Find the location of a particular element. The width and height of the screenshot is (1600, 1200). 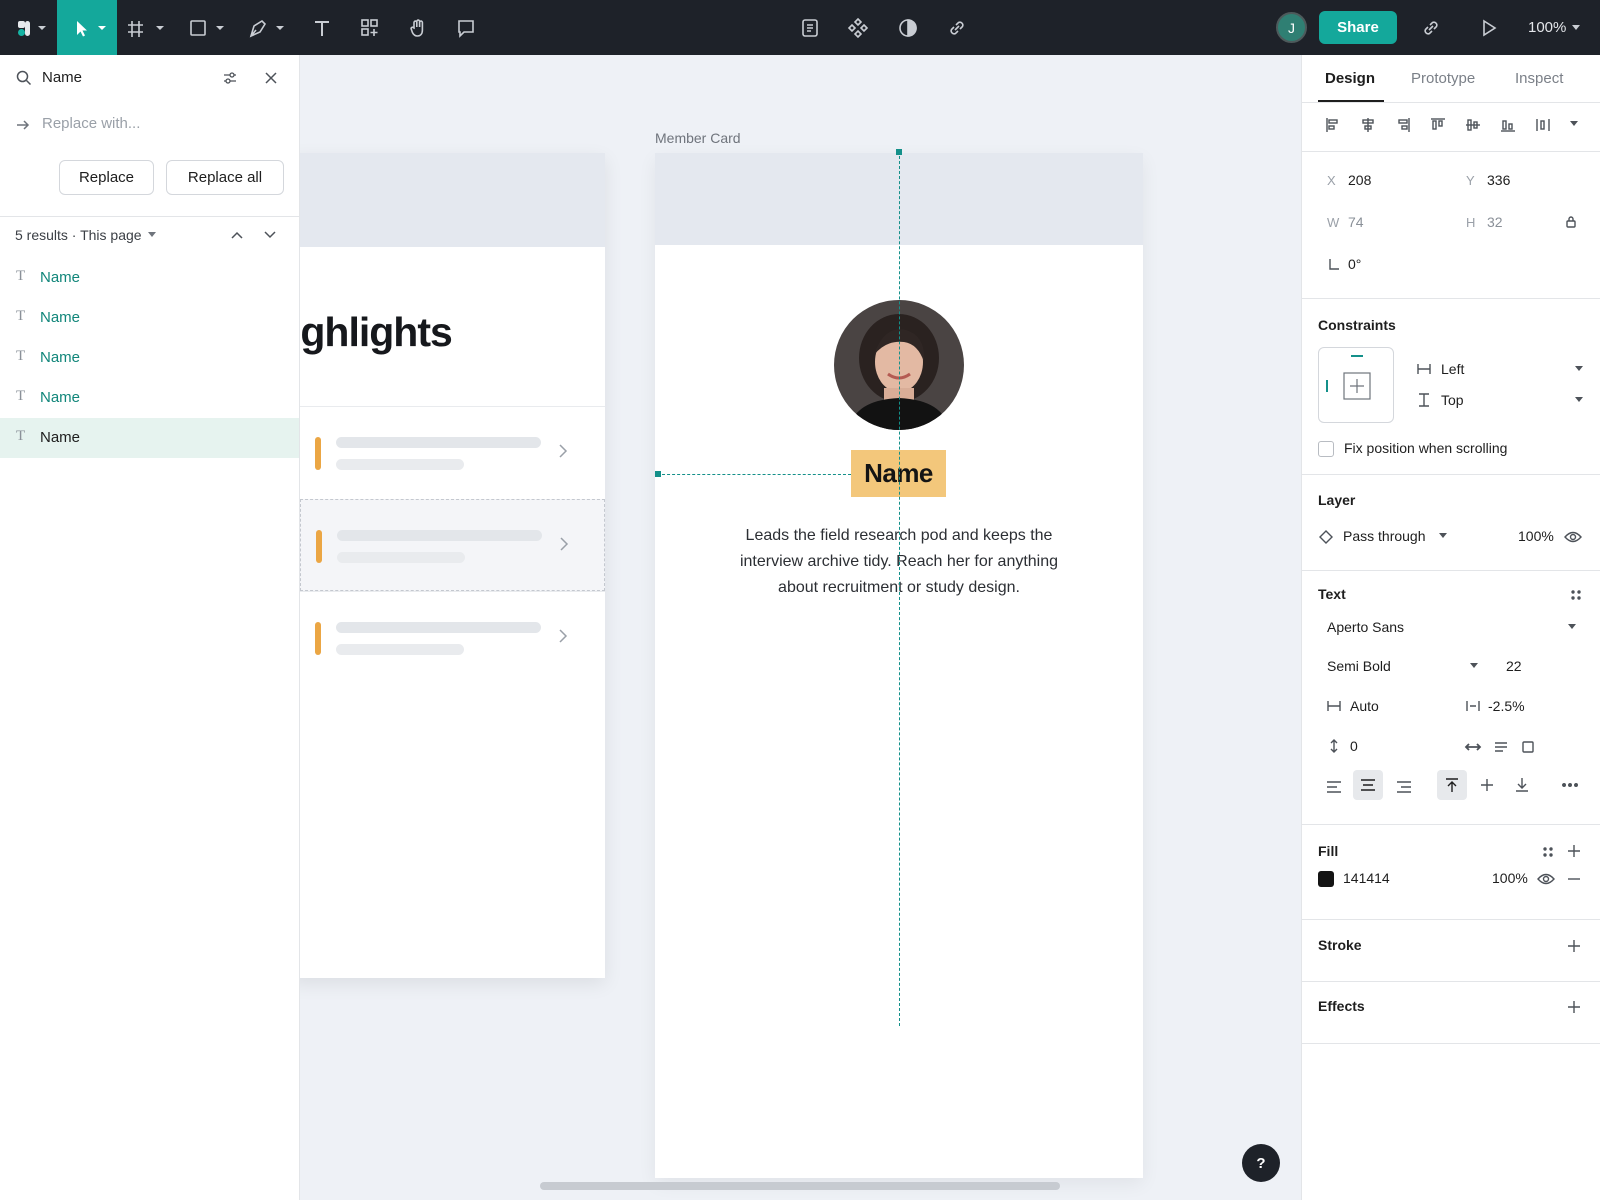

close-icon is located at coordinates (271, 78).